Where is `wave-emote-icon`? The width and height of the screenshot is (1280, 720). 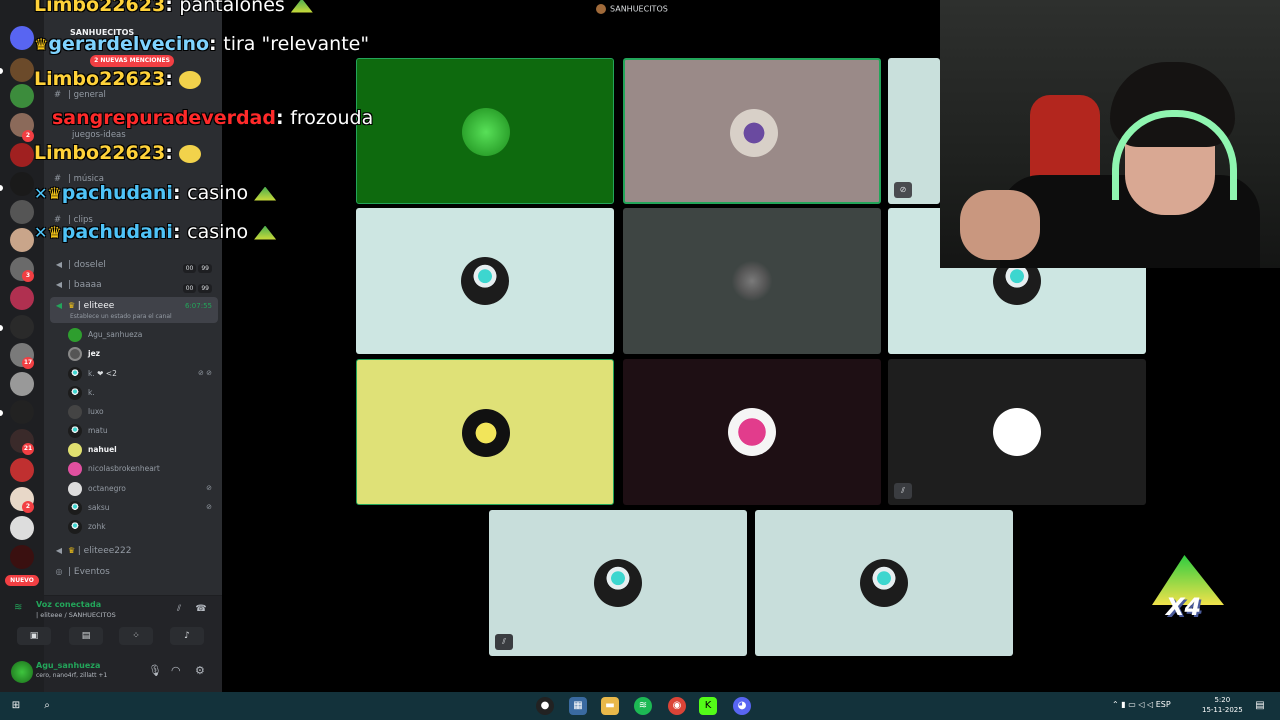
wave-emote-icon is located at coordinates (190, 153).